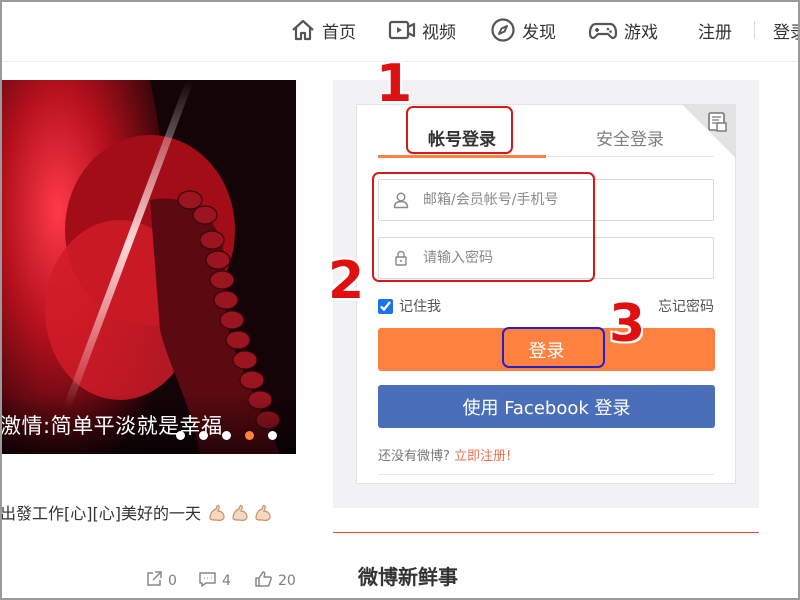 This screenshot has height=600, width=800. What do you see at coordinates (226, 581) in the screenshot?
I see `comment-count: 4` at bounding box center [226, 581].